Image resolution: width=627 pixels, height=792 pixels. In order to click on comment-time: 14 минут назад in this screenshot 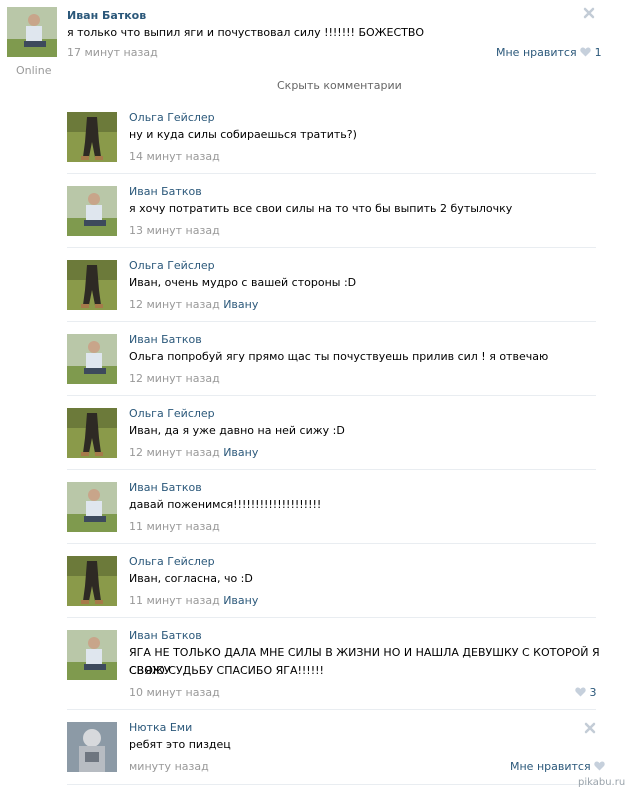, I will do `click(174, 156)`.